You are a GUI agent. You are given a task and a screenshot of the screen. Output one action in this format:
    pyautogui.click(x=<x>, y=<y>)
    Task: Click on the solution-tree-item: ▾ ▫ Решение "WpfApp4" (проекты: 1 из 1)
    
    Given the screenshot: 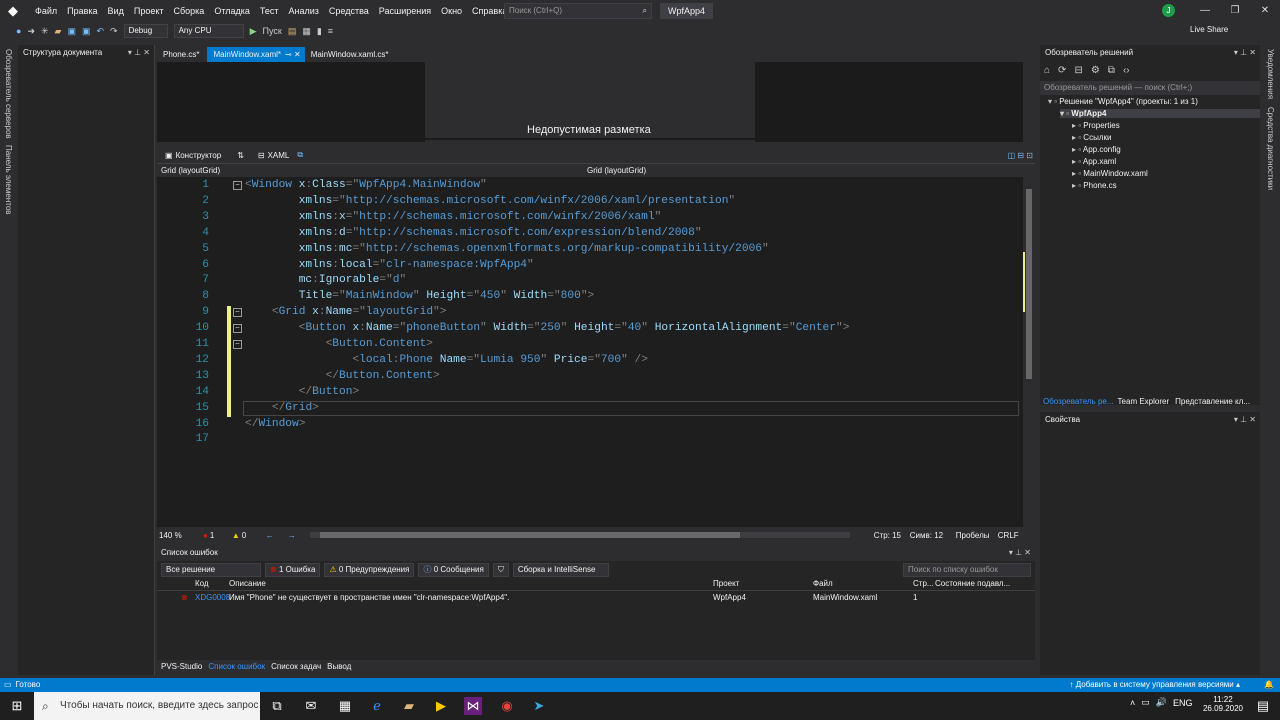 What is the action you would take?
    pyautogui.click(x=1123, y=101)
    